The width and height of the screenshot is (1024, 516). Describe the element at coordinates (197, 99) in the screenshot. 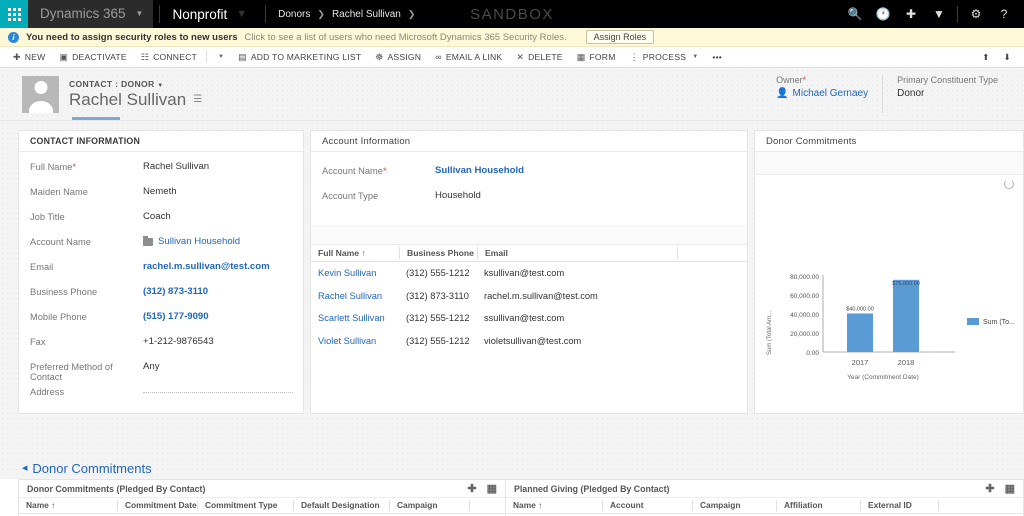

I see `form-selector-icon: ☰` at that location.